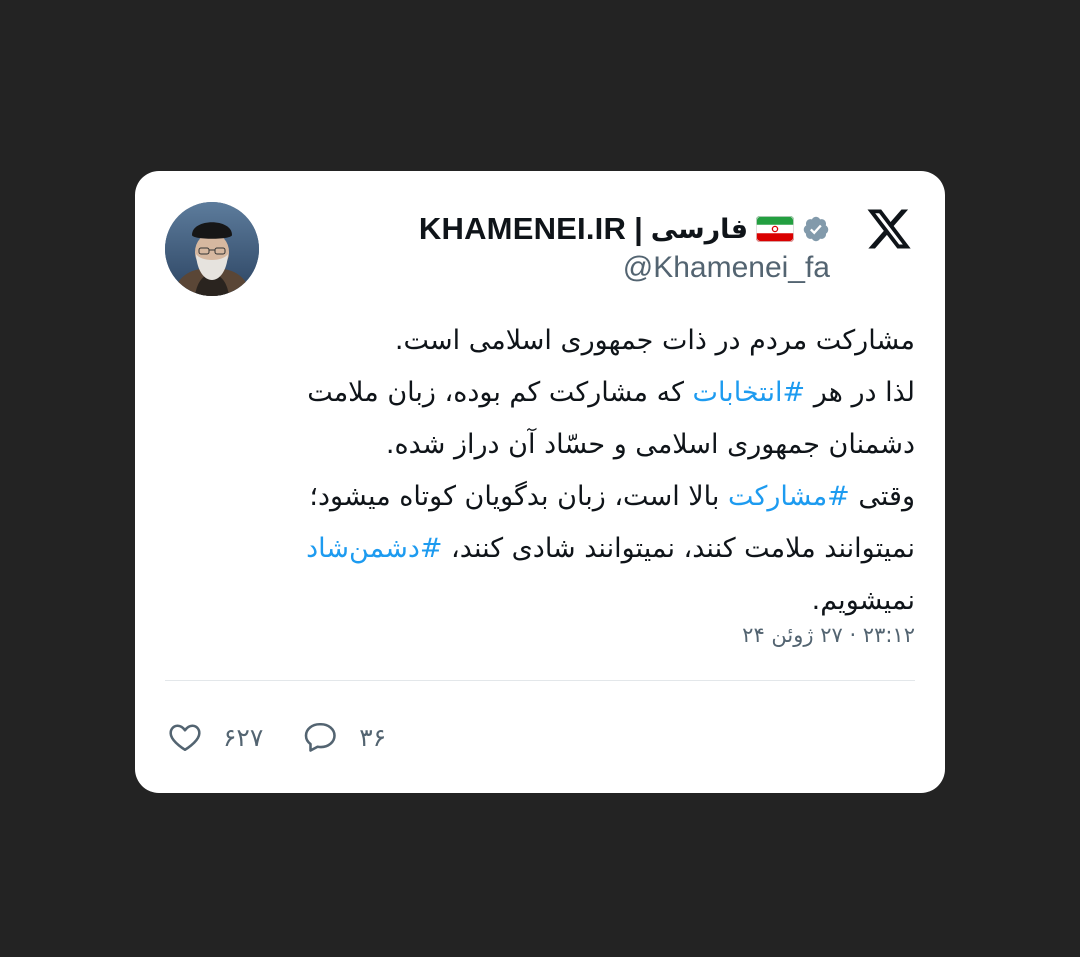 The height and width of the screenshot is (957, 1080). I want to click on hashtag-link: #مشارکت, so click(789, 496).